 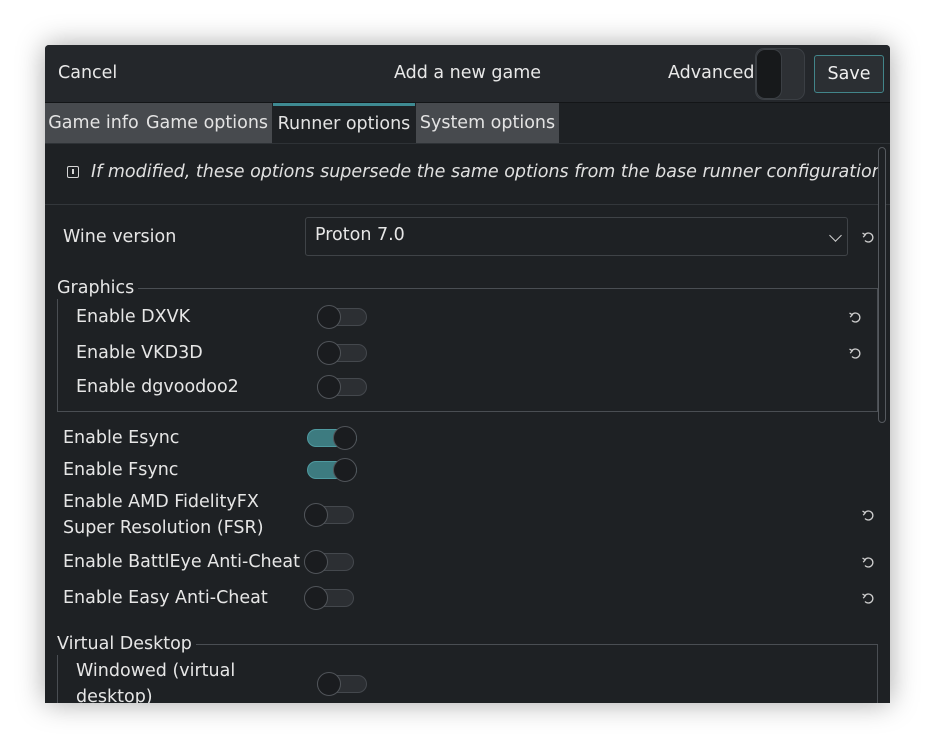 I want to click on easy-anticheat-toggle, so click(x=329, y=598).